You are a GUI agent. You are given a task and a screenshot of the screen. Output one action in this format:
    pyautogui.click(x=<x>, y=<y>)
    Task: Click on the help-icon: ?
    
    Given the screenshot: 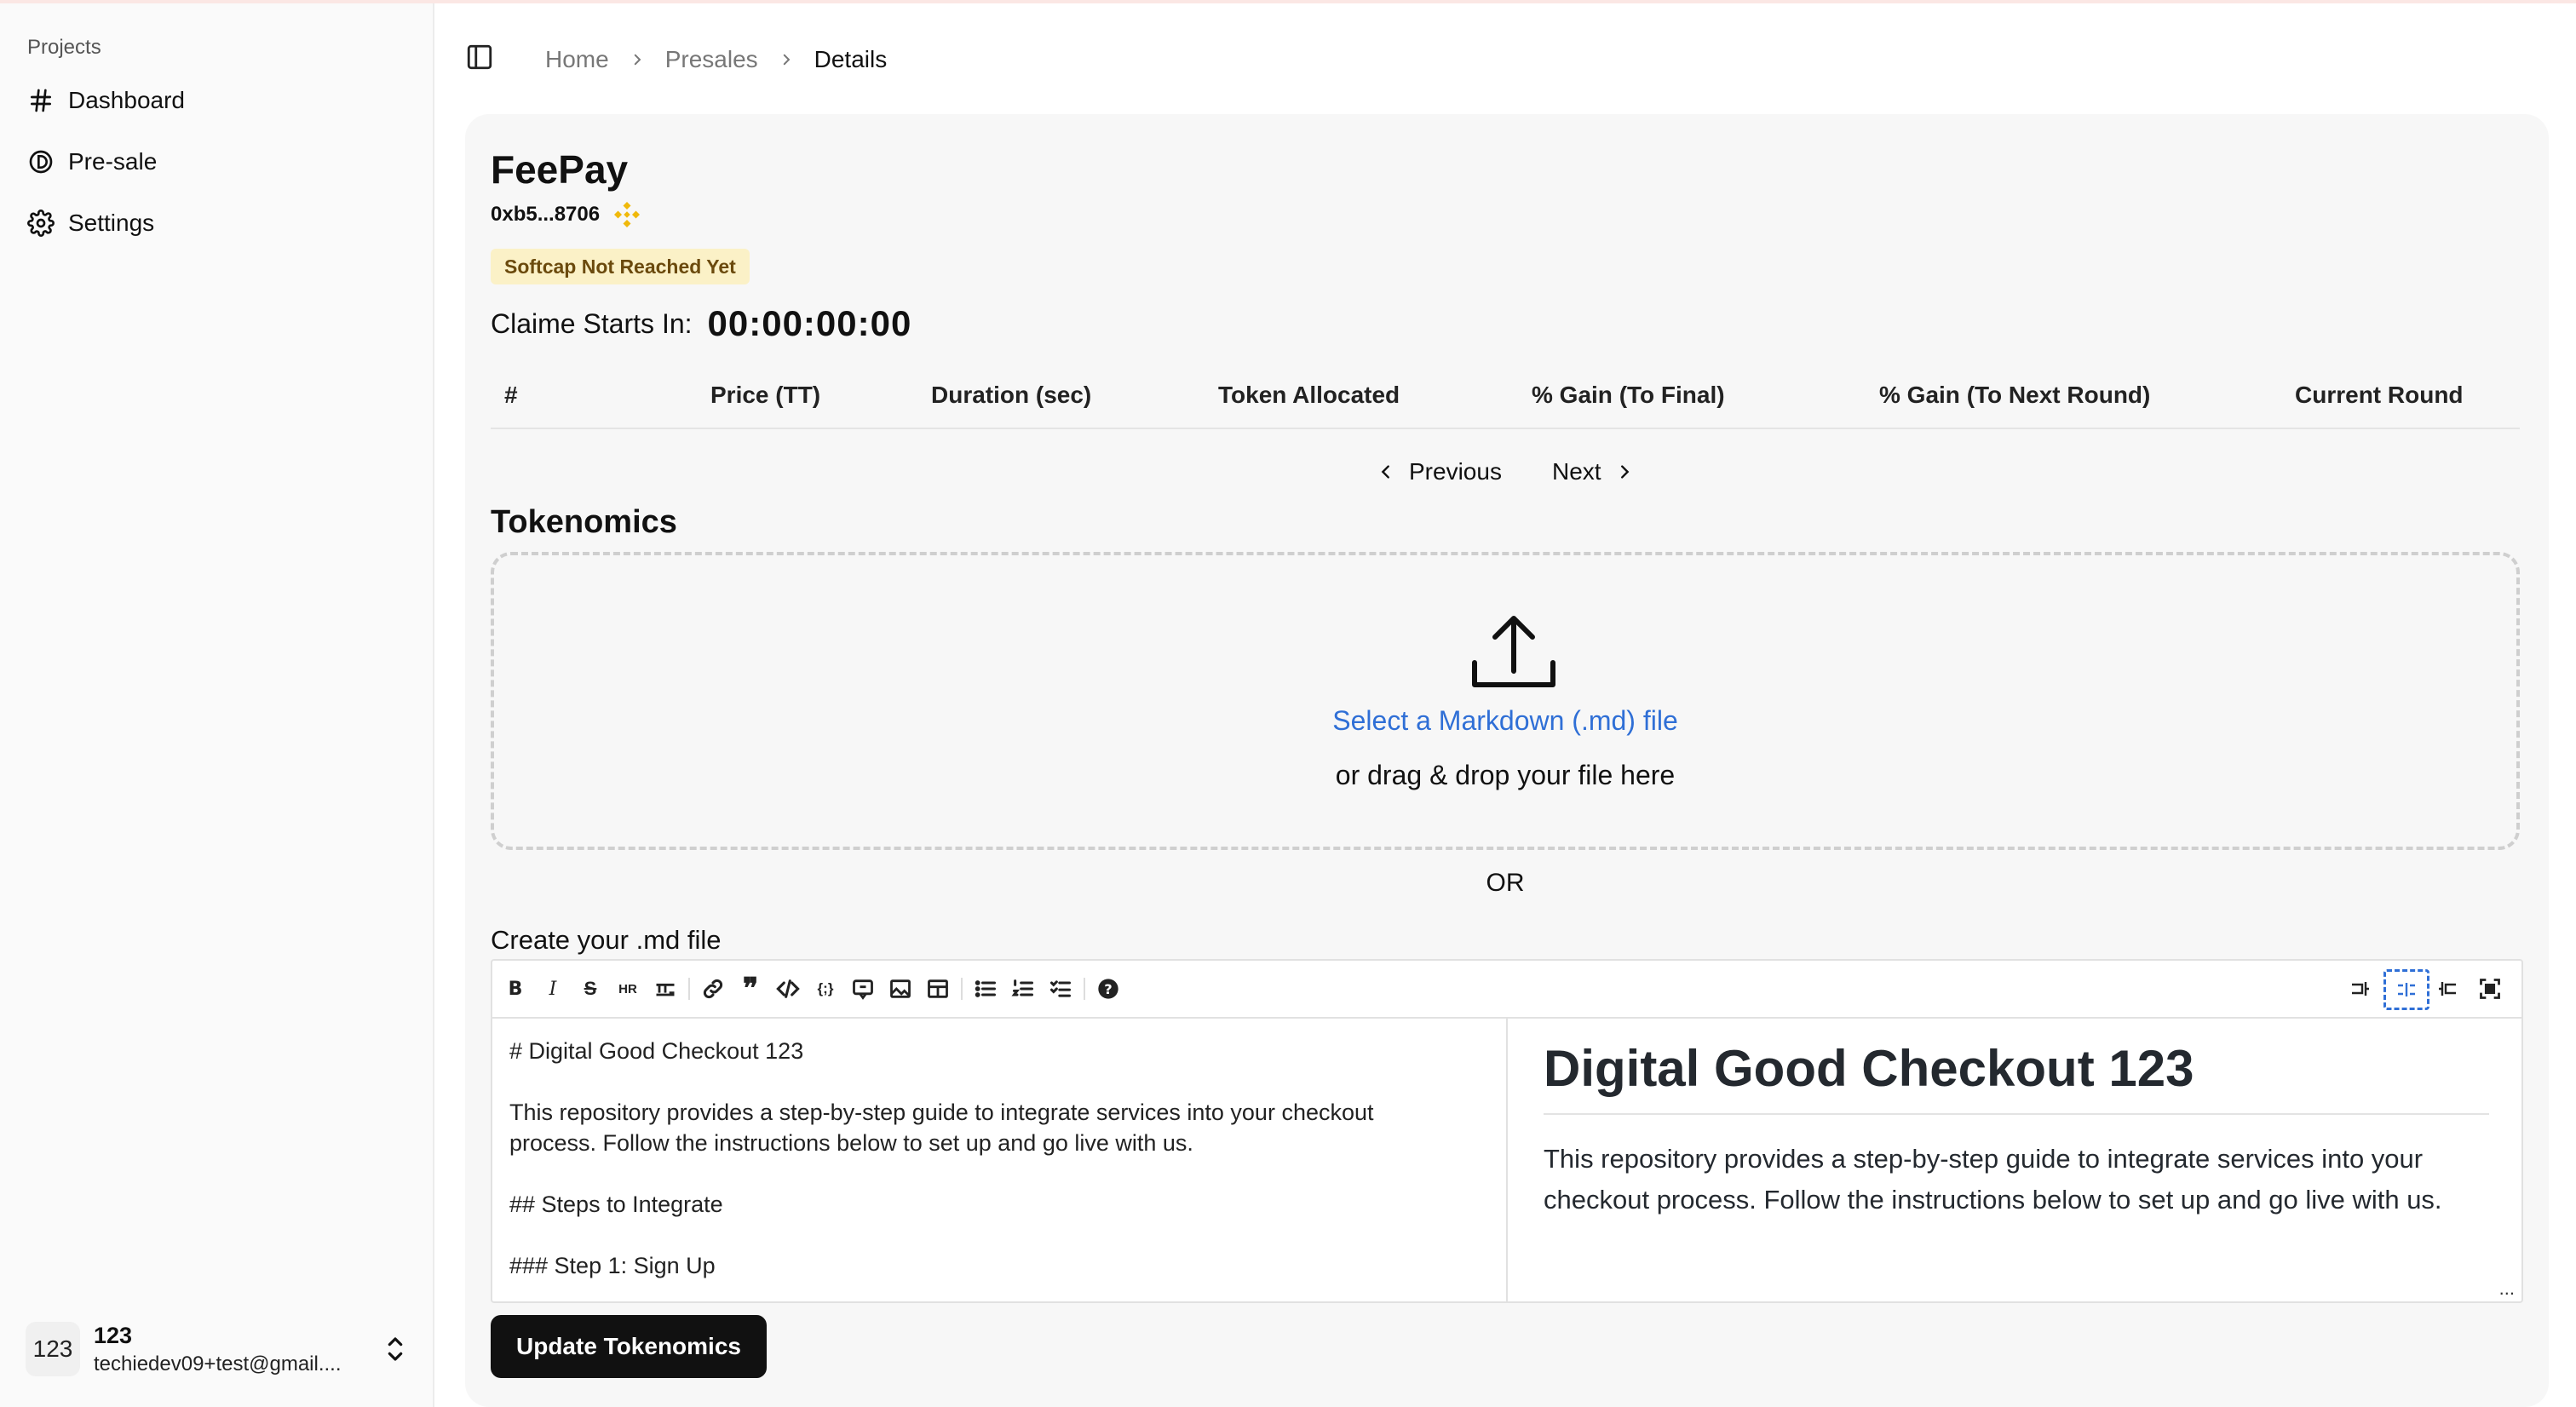 What is the action you would take?
    pyautogui.click(x=1108, y=989)
    